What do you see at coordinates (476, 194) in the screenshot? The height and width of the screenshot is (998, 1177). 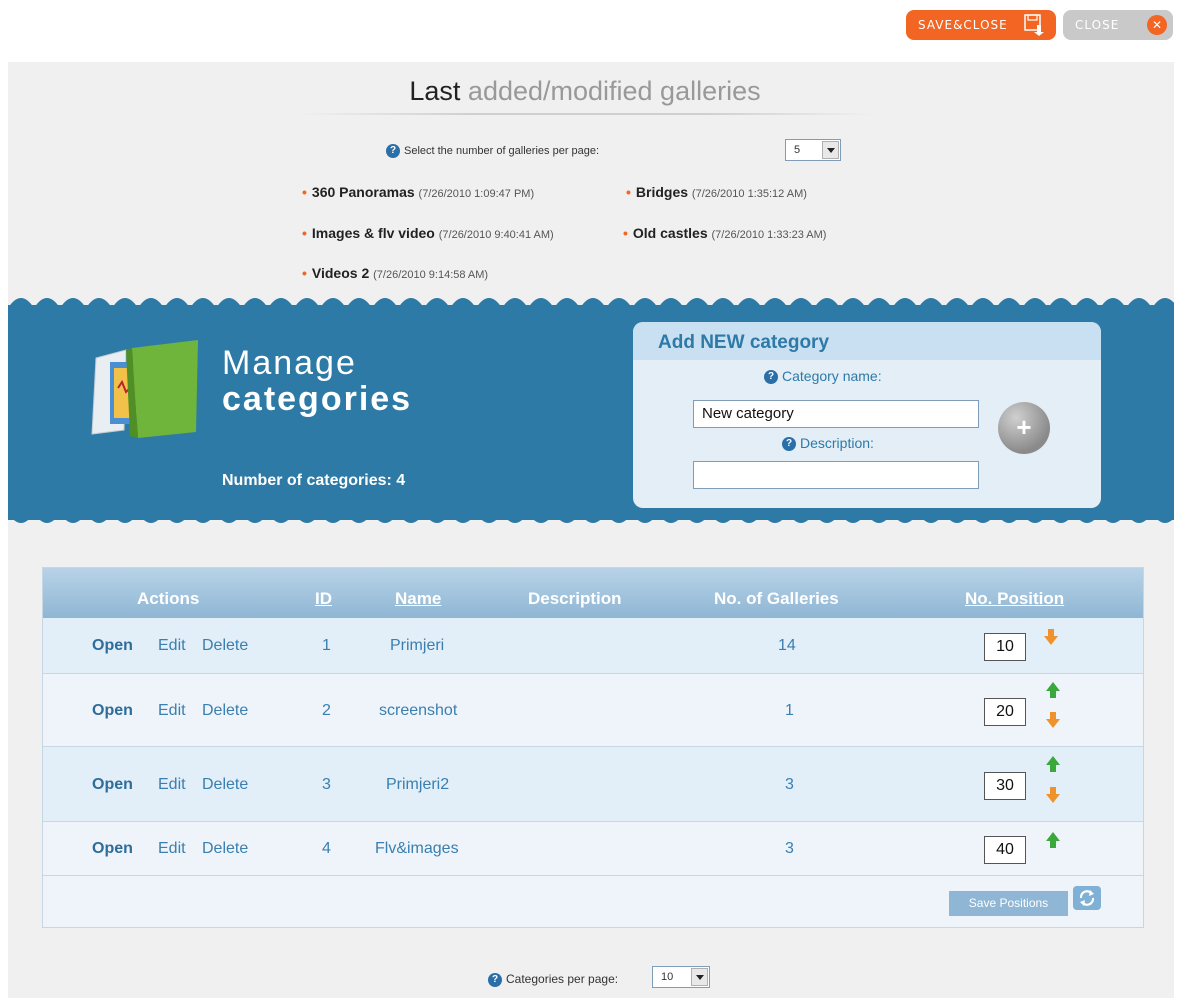 I see `gallery-date: (7/26/2010 1:09:47 PM)` at bounding box center [476, 194].